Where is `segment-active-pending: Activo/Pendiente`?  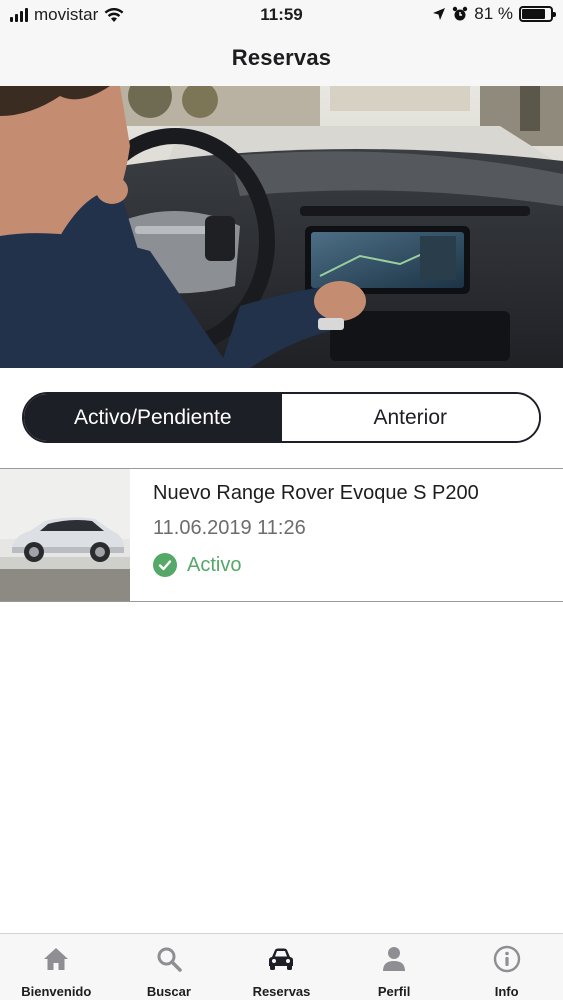
segment-active-pending: Activo/Pendiente is located at coordinates (153, 417).